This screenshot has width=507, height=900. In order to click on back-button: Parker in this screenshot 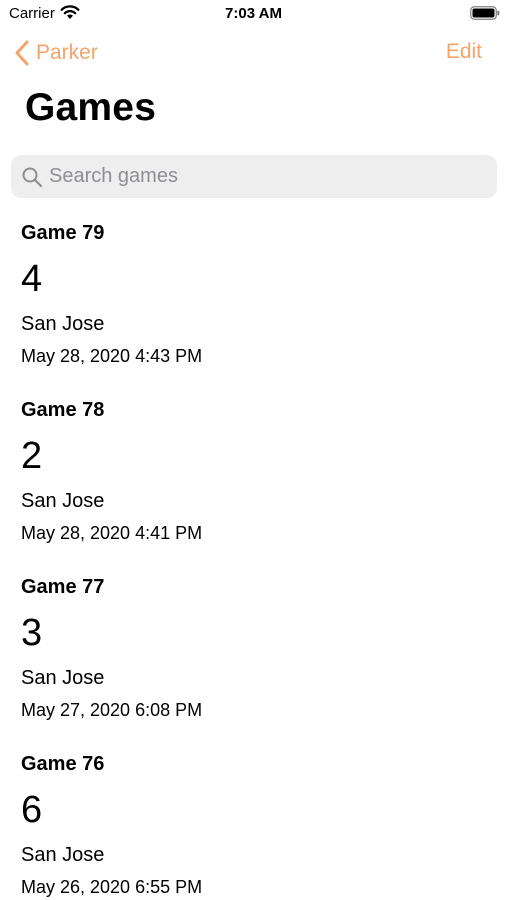, I will do `click(56, 53)`.